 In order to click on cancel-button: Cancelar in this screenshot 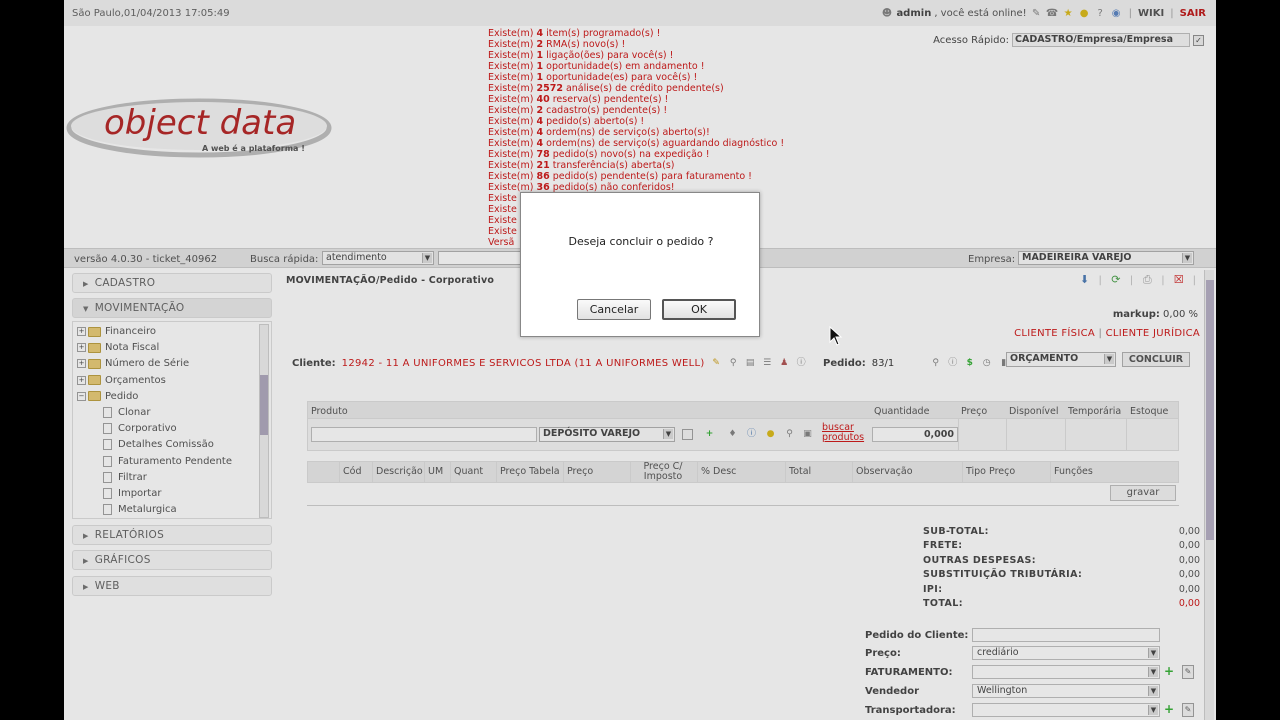, I will do `click(614, 309)`.